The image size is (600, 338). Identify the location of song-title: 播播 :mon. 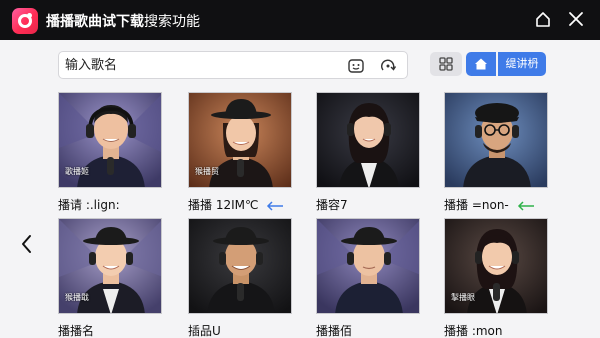
(473, 331).